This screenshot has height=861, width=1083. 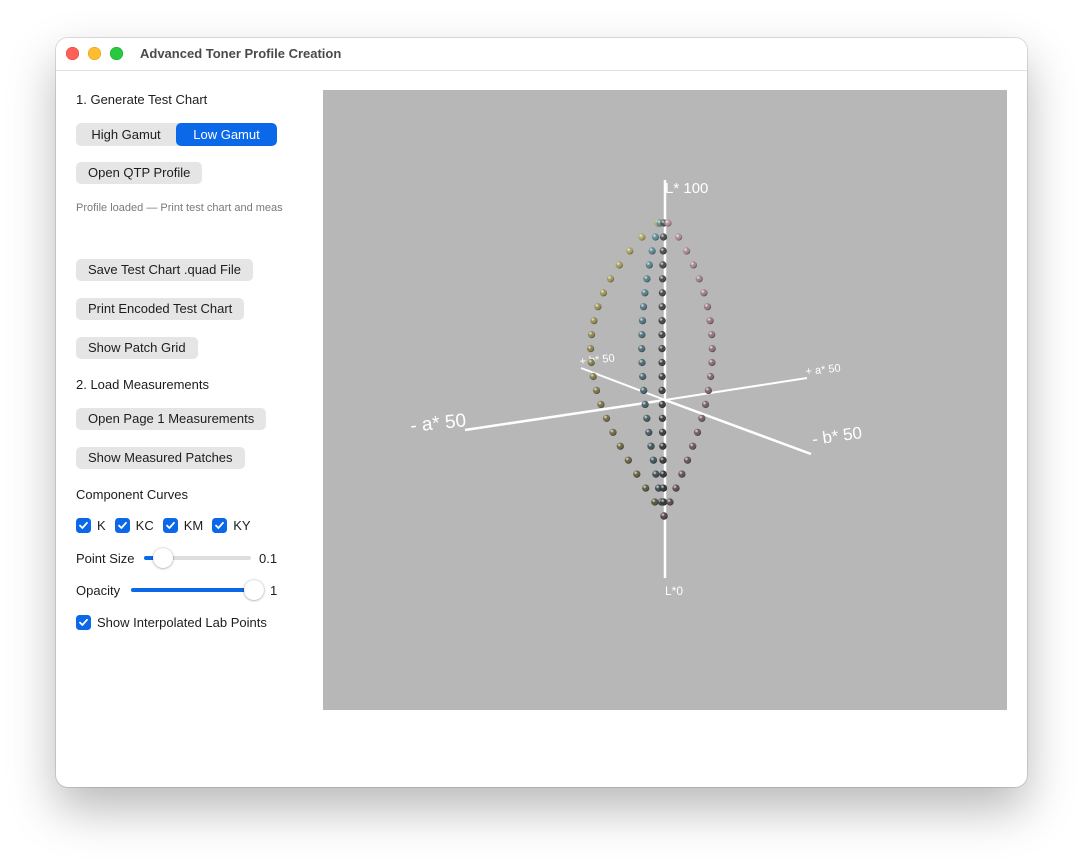 I want to click on save-test-chart-quad-button: Save Test Chart .quad File, so click(x=164, y=270).